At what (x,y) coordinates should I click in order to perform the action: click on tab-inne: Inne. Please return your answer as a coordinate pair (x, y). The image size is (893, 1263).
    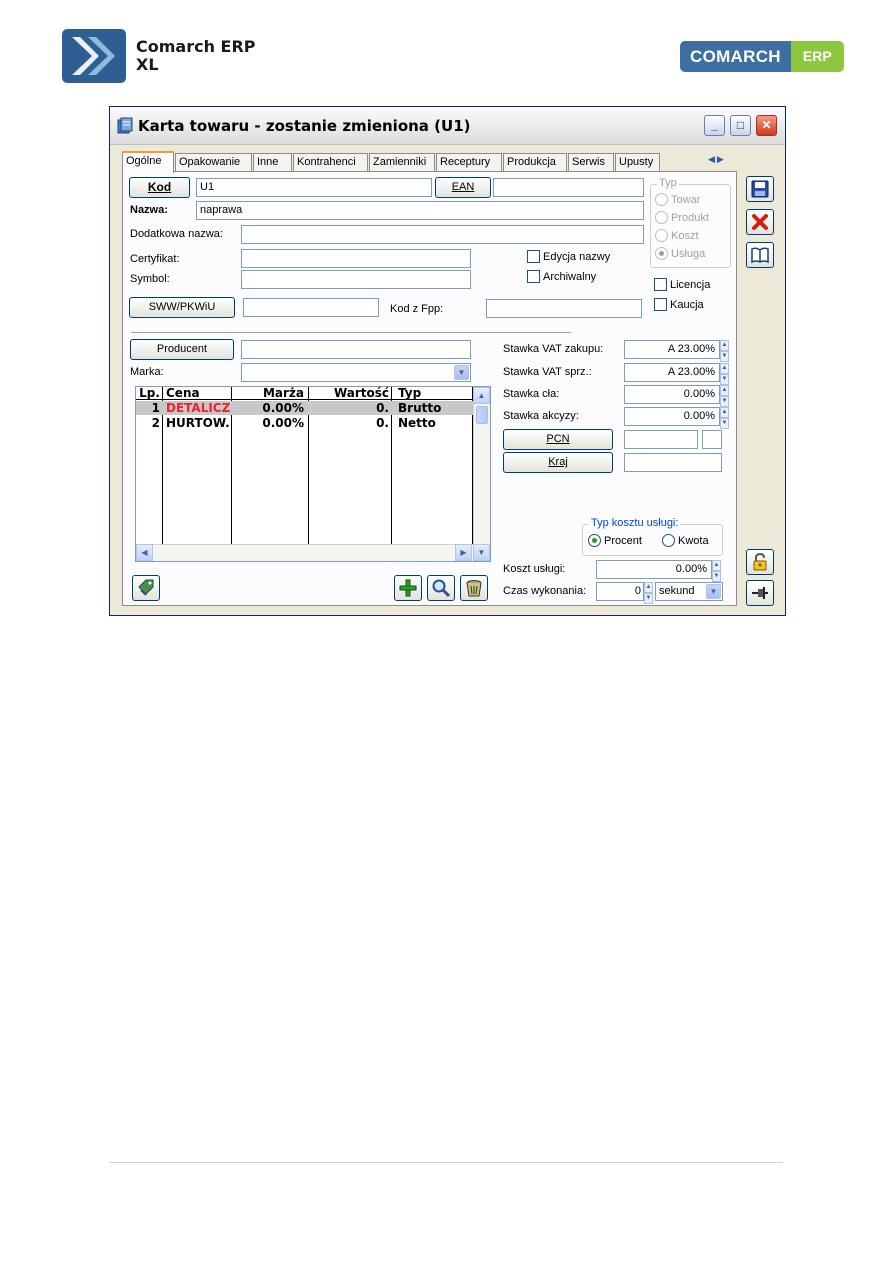
    Looking at the image, I should click on (272, 162).